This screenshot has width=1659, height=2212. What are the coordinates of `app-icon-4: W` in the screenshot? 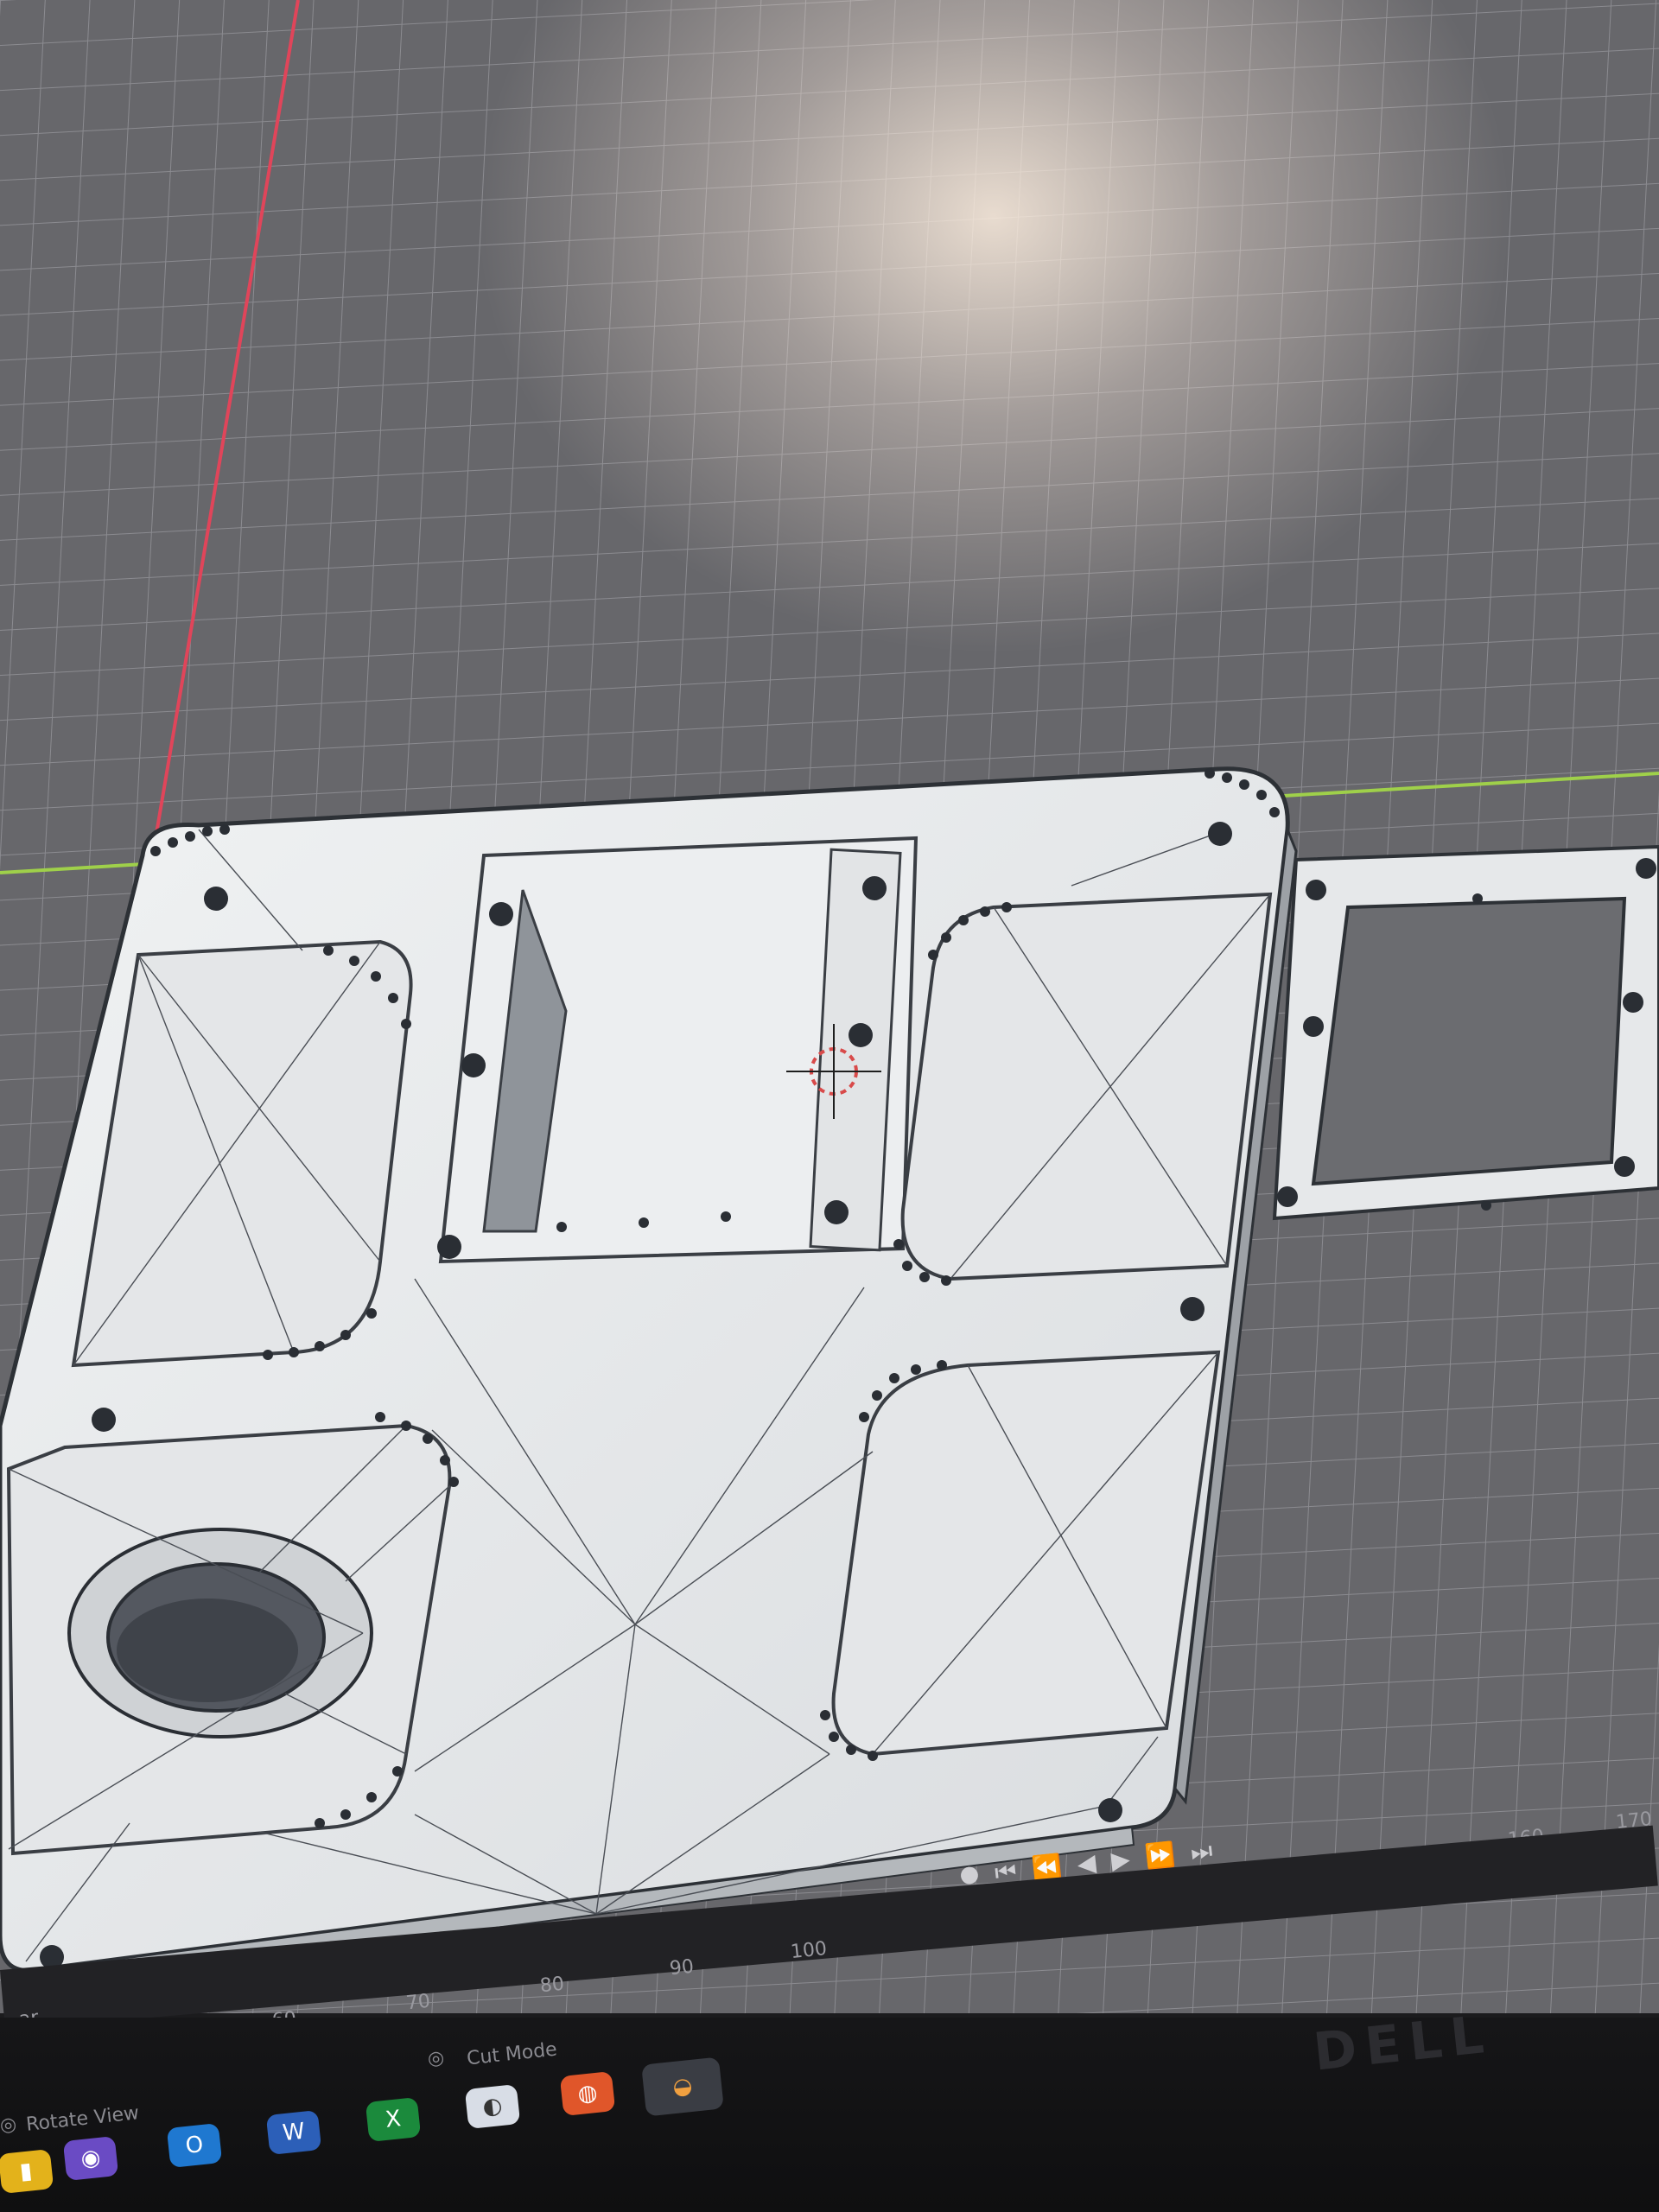 It's located at (293, 2132).